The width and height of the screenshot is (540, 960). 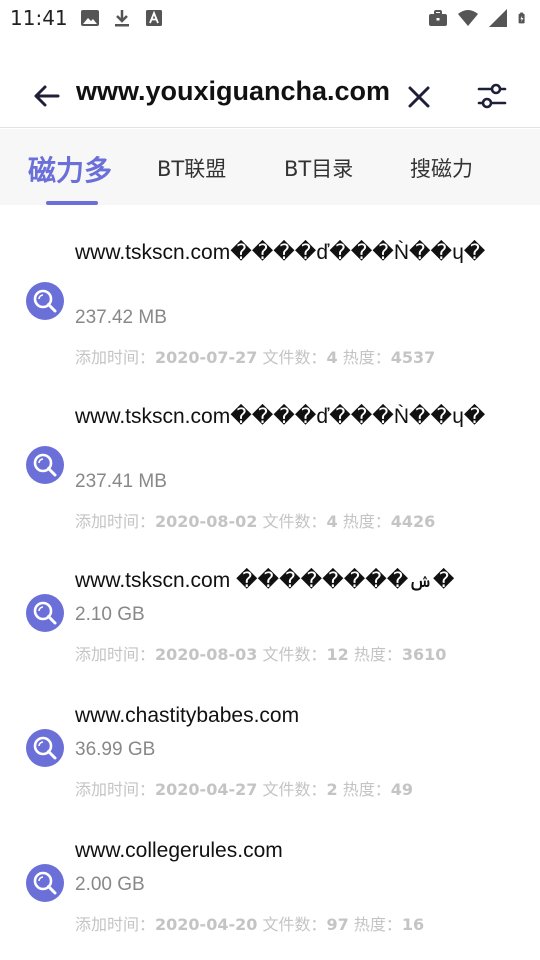 I want to click on tab-bt-mulu: BT目录, so click(x=318, y=168).